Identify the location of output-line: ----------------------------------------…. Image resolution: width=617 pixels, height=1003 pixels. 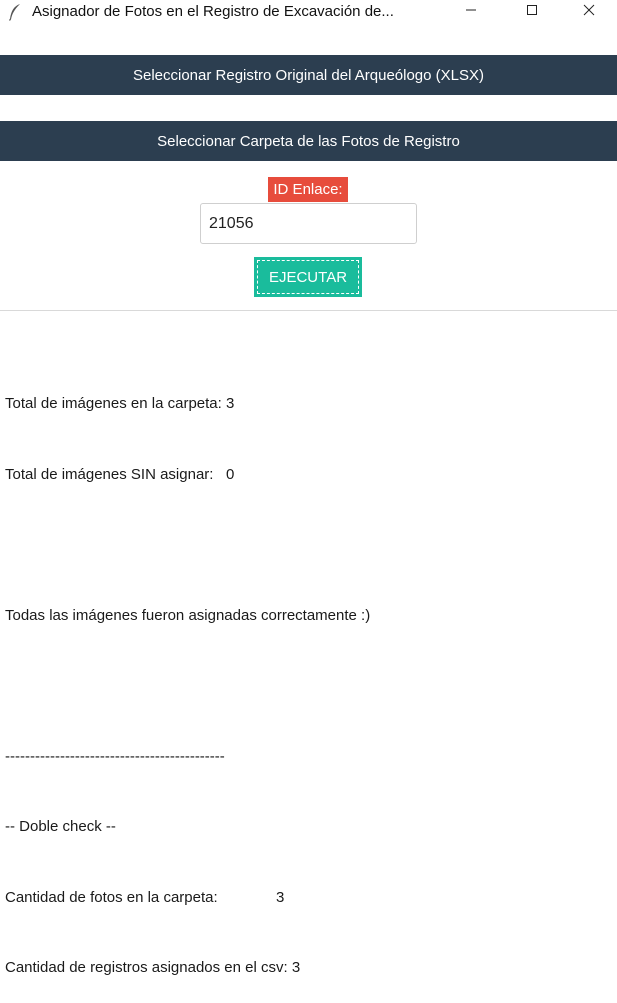
(115, 756).